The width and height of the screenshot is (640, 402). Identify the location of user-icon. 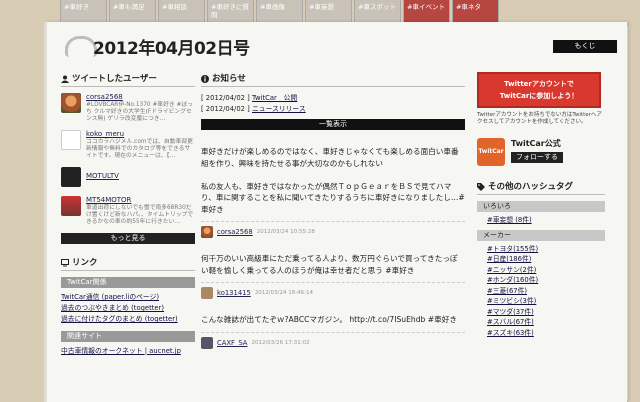
(65, 79).